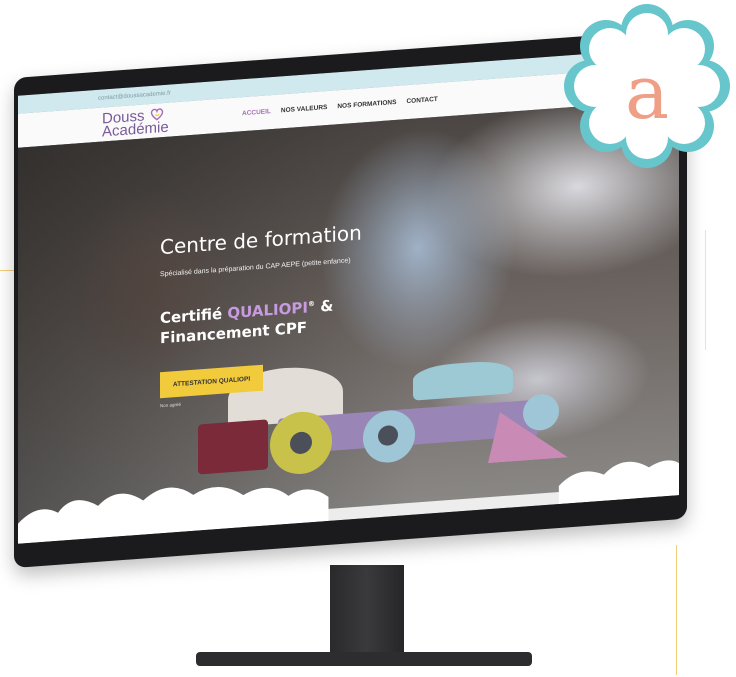 Image resolution: width=736 pixels, height=677 pixels. I want to click on nav-nos-valeurs: NOS VALEURS, so click(304, 109).